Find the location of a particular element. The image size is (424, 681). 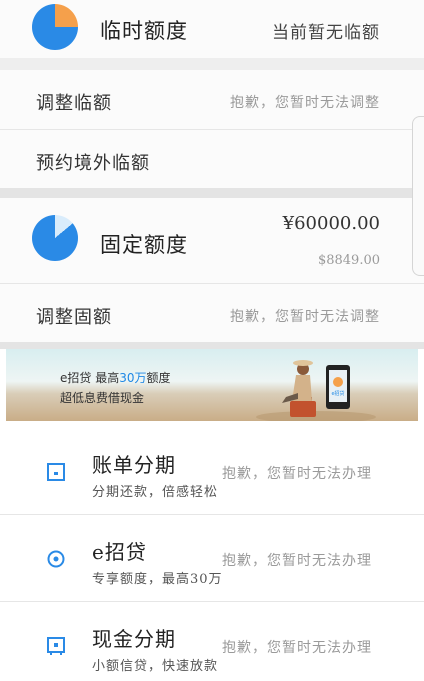

fixed-limit-label: 固定额度 is located at coordinates (144, 245).